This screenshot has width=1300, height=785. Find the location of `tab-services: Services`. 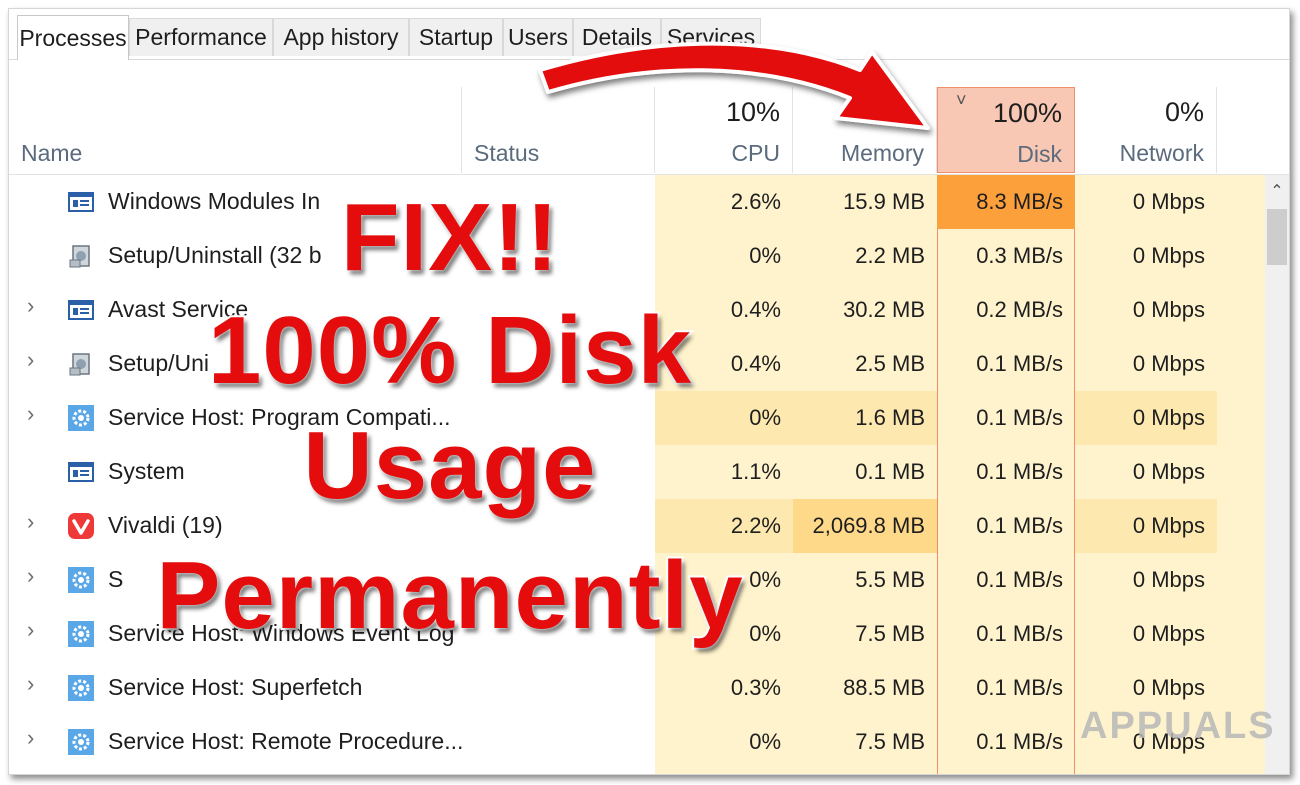

tab-services: Services is located at coordinates (711, 37).